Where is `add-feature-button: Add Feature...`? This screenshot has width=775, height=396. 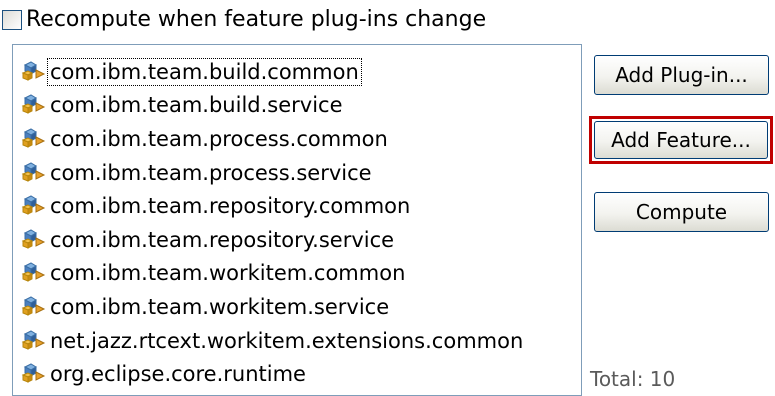
add-feature-button: Add Feature... is located at coordinates (681, 140).